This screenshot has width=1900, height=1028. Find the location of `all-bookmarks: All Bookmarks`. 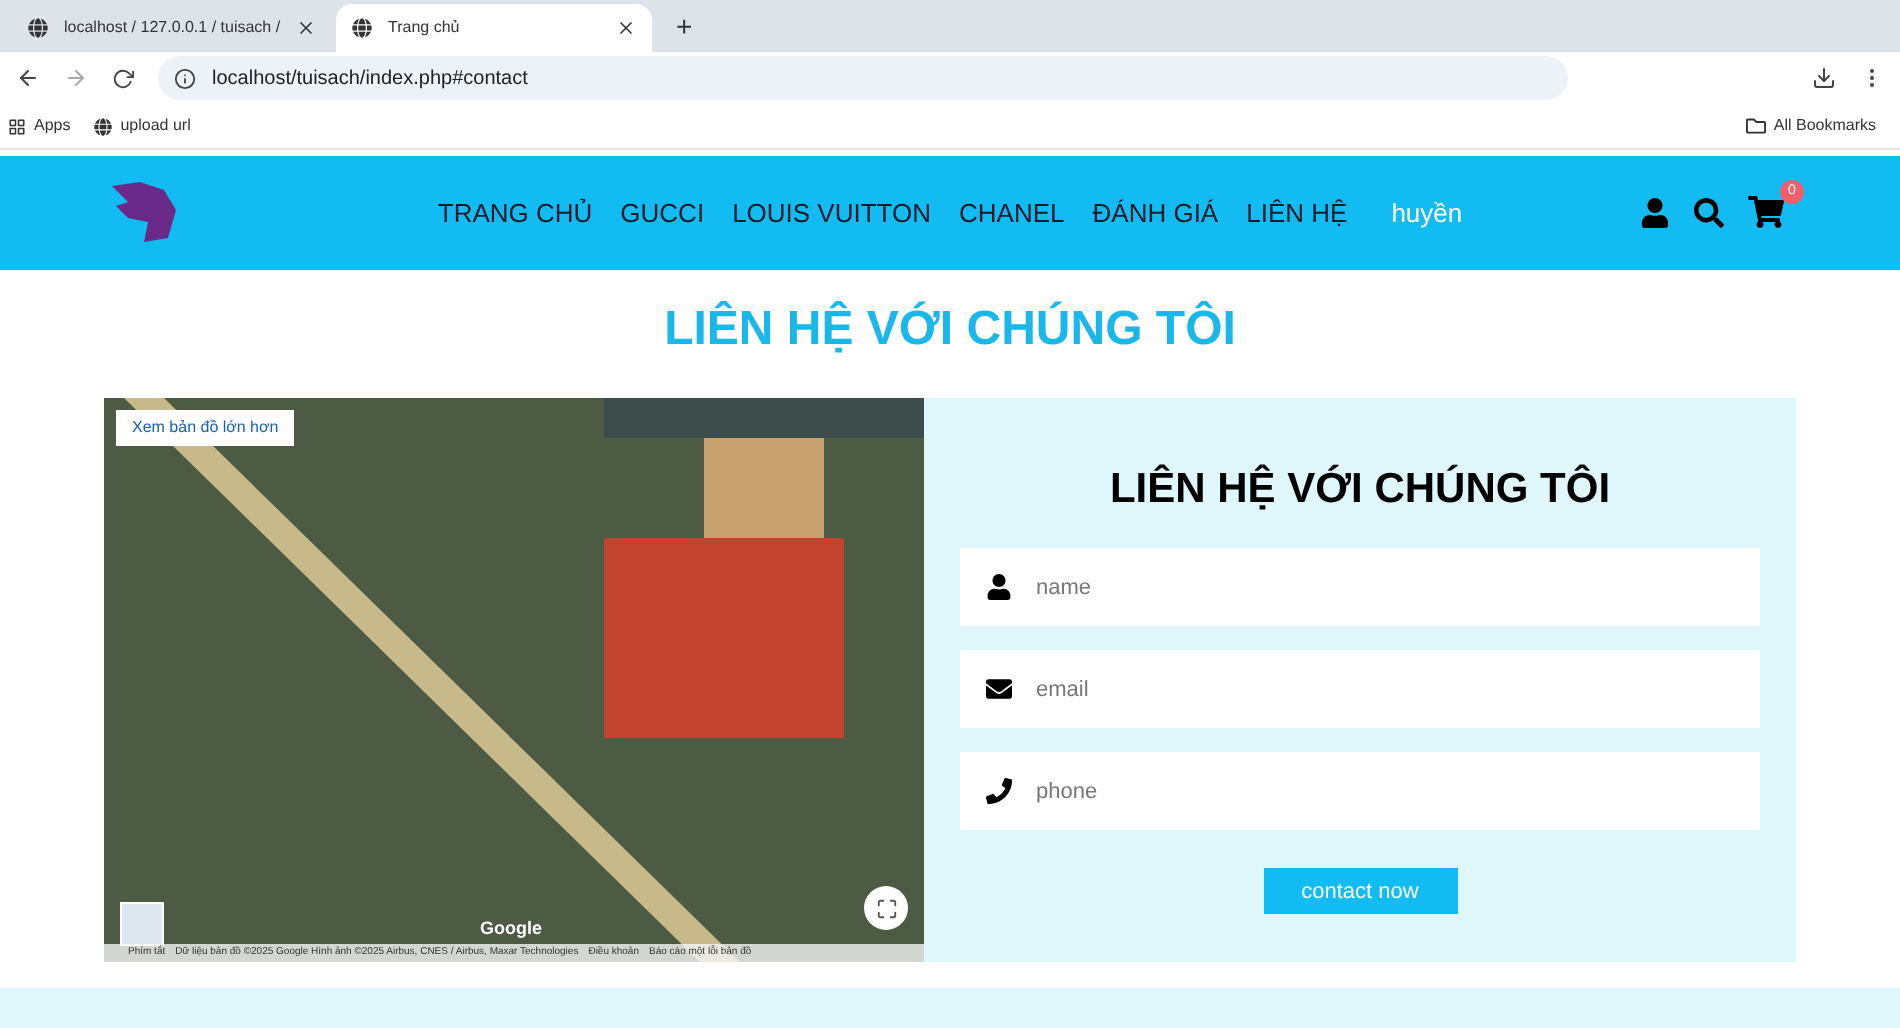

all-bookmarks: All Bookmarks is located at coordinates (1818, 126).